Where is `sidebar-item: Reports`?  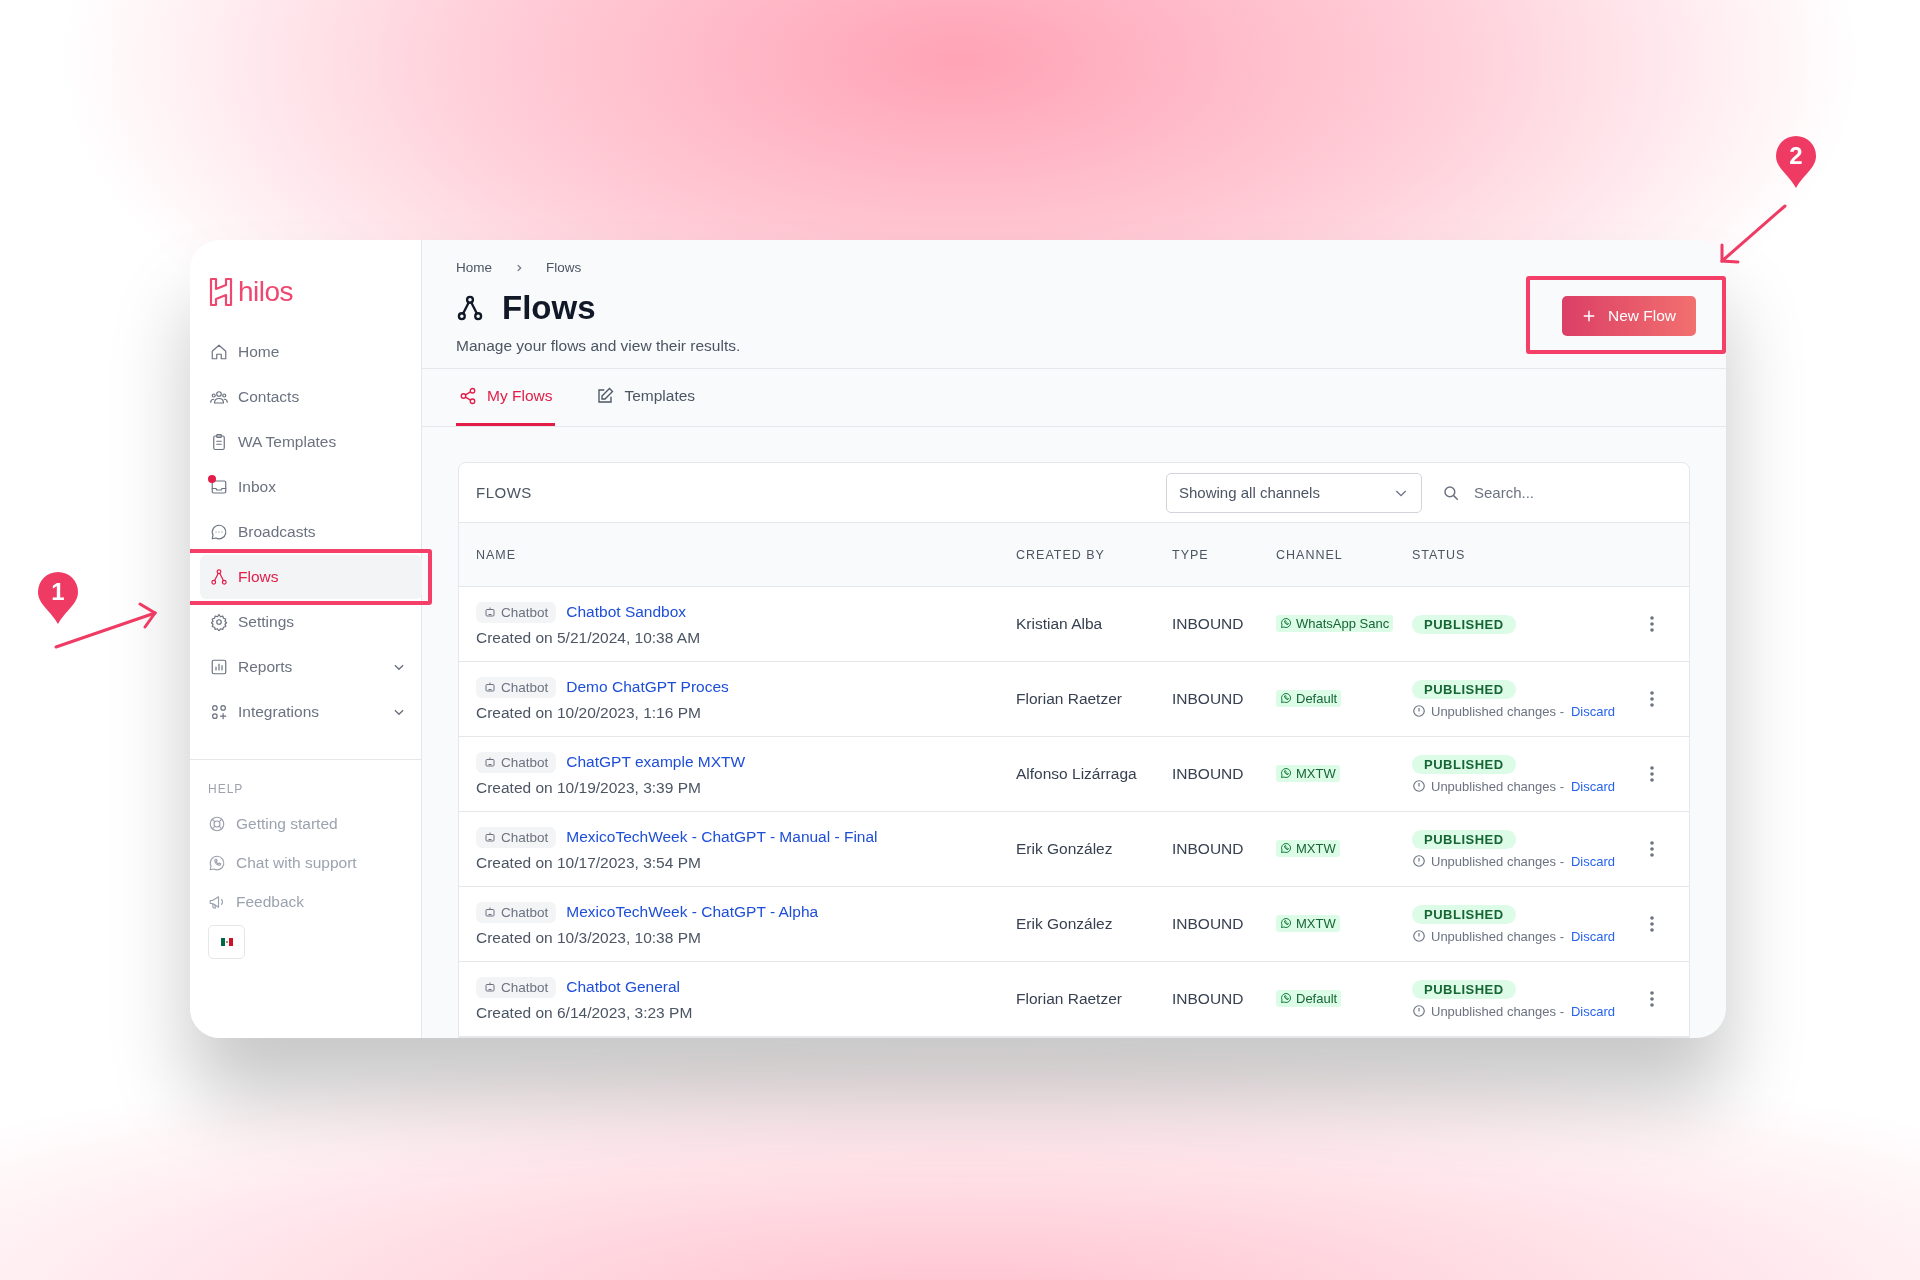
sidebar-item: Reports is located at coordinates (311, 667).